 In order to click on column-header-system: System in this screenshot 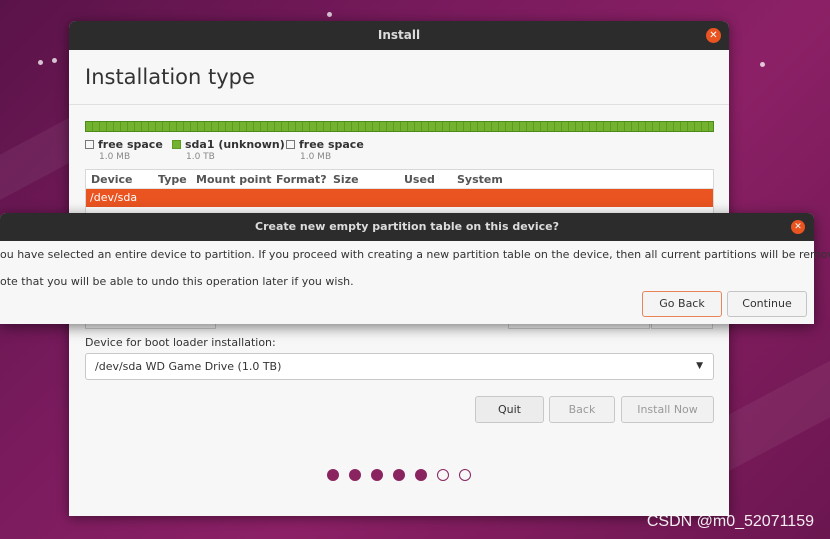, I will do `click(480, 179)`.